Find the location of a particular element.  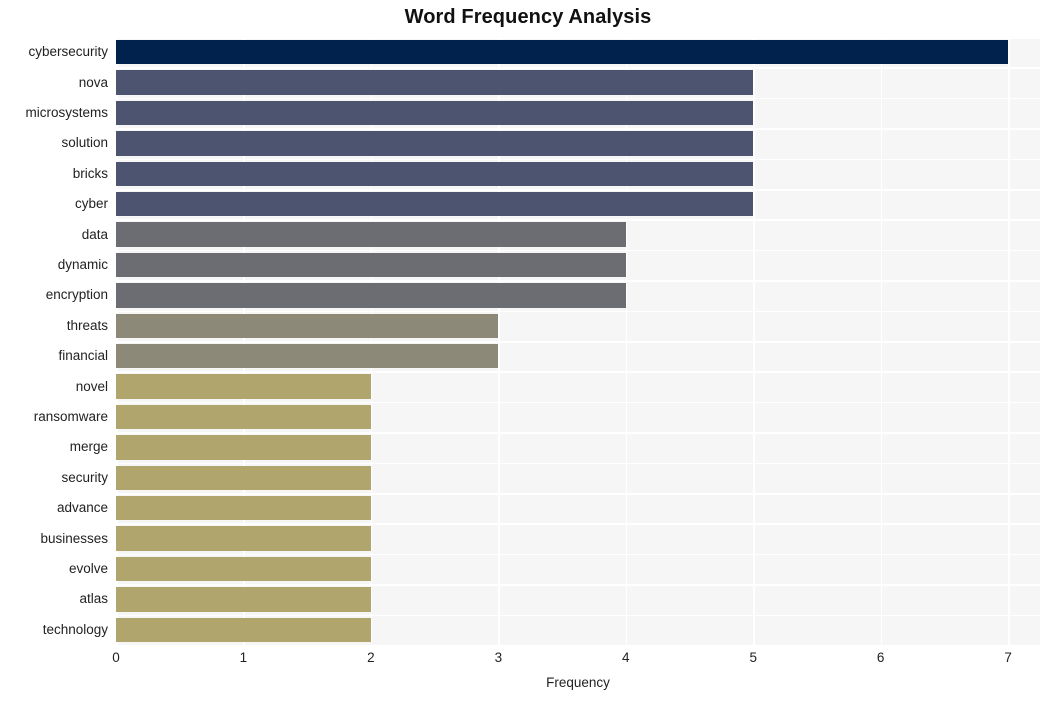

y-axis-tick-label: advance is located at coordinates (82, 508).